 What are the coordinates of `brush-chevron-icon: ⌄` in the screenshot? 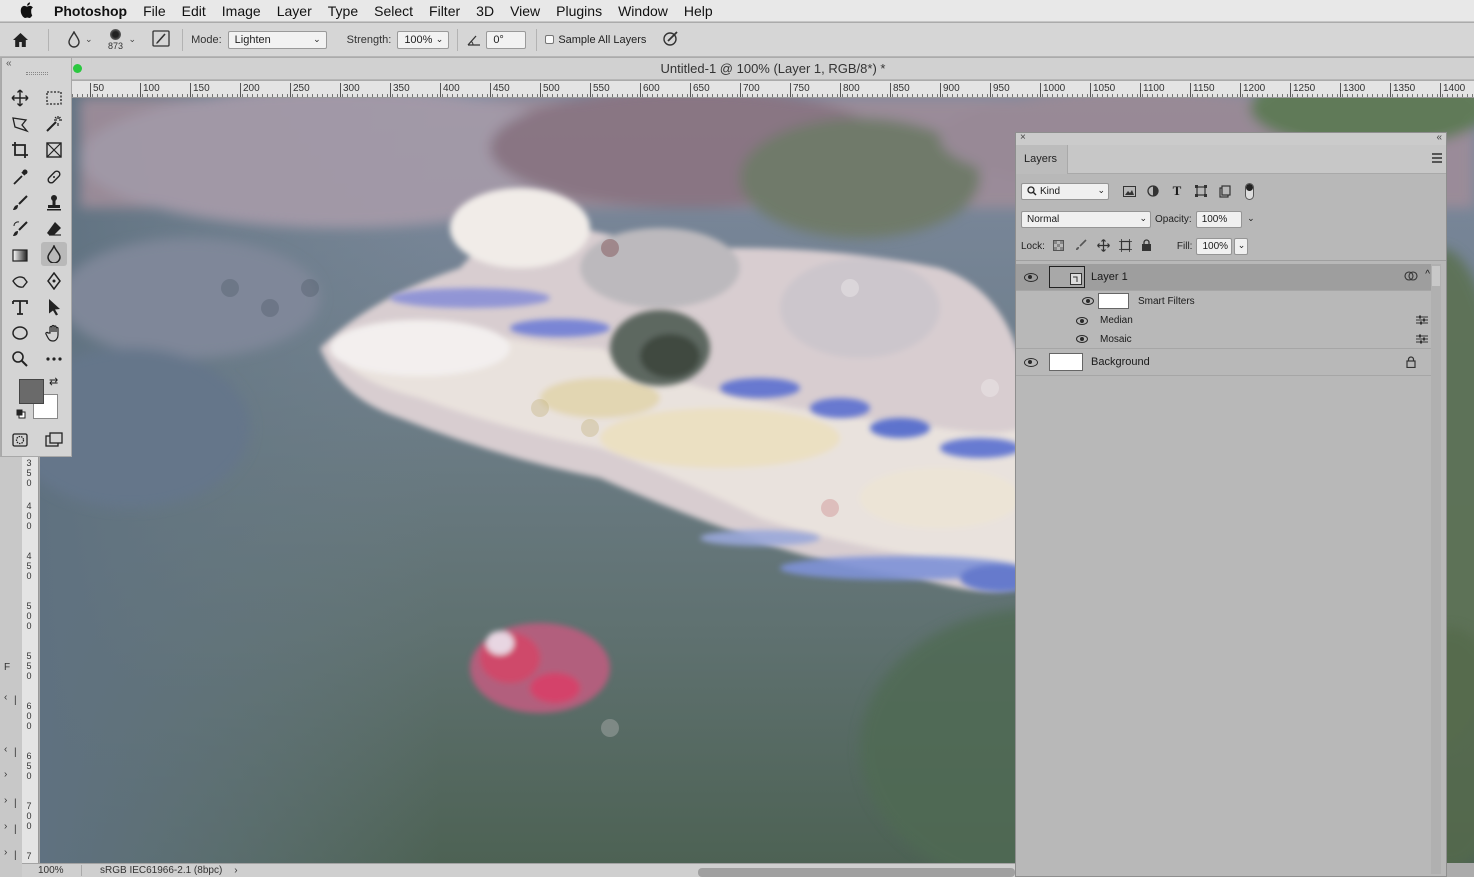 It's located at (133, 39).